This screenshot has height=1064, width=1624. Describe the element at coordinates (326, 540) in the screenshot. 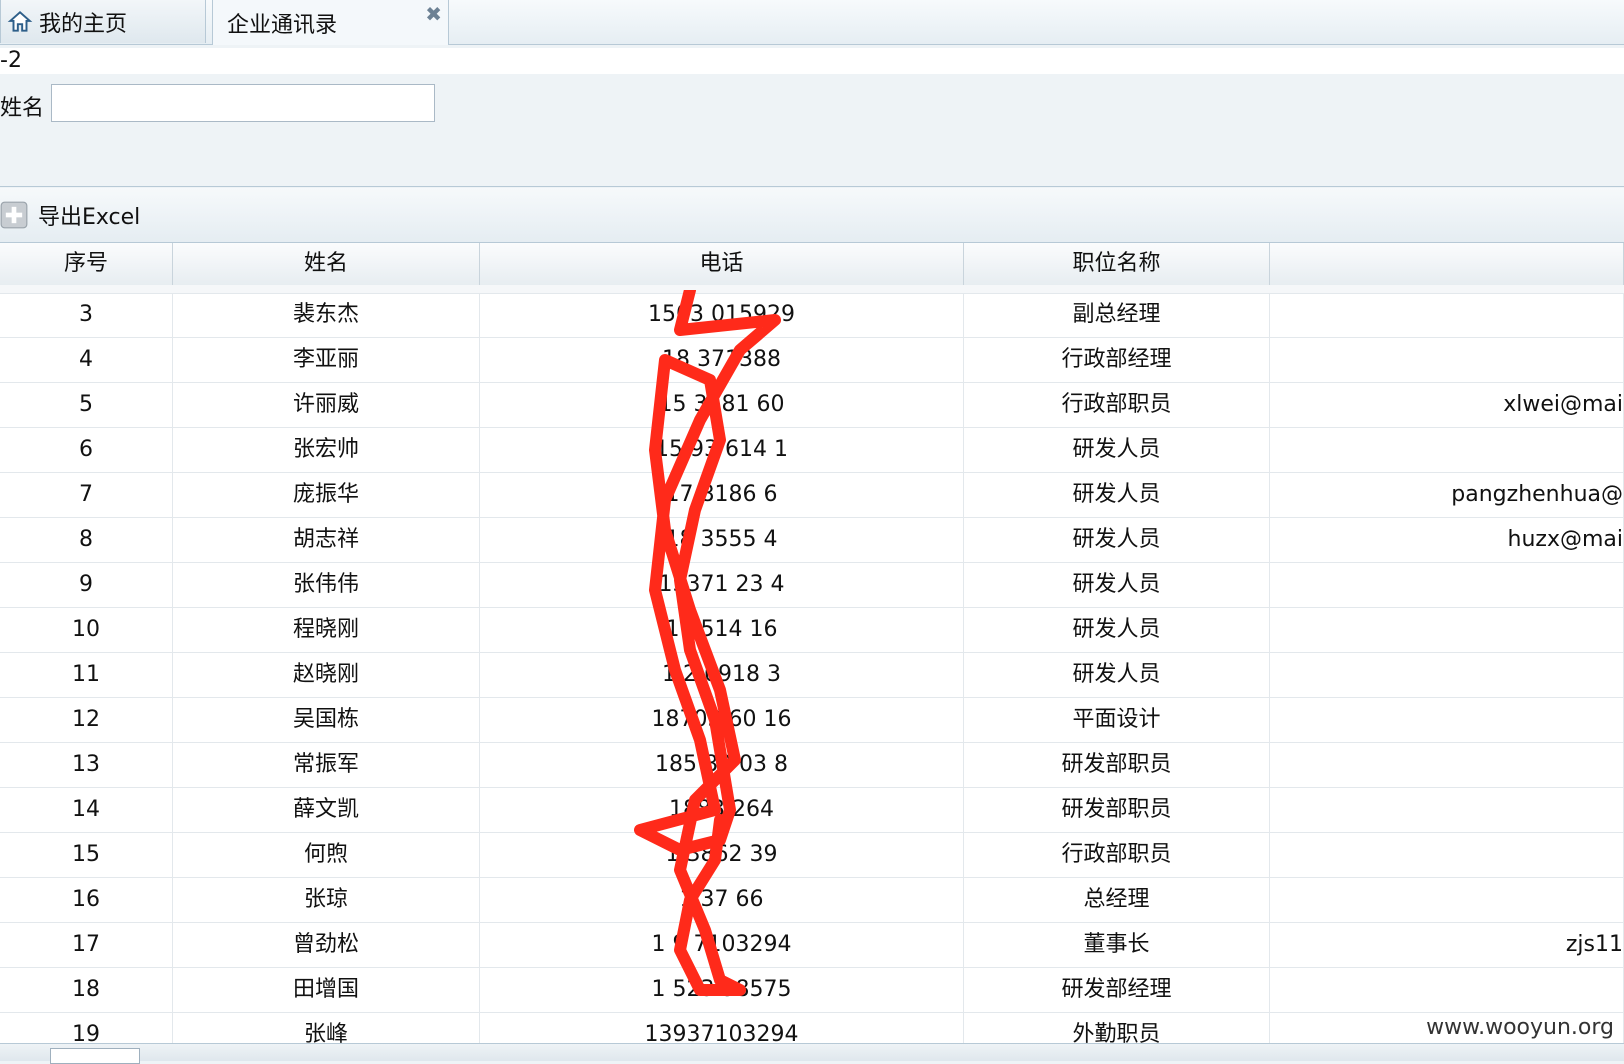

I see `cell-name: 胡志祥` at that location.